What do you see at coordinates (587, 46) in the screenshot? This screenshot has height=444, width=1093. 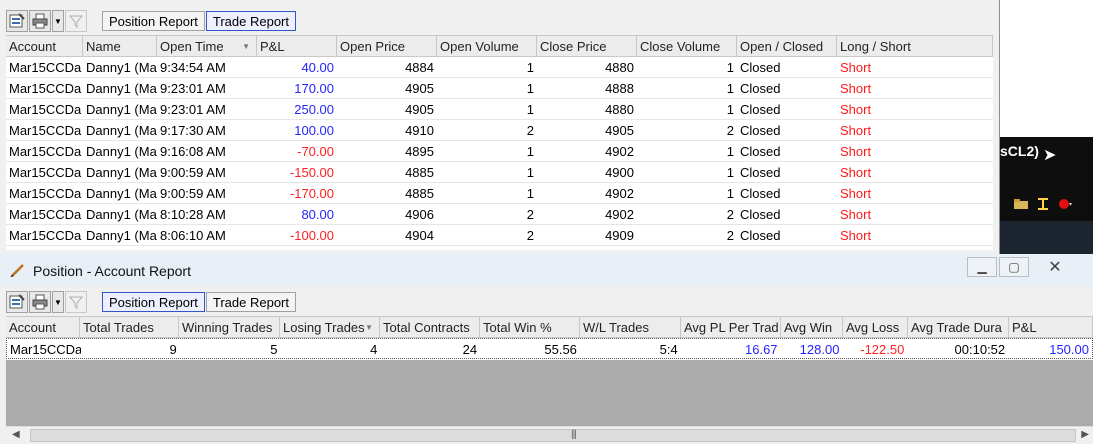 I see `column-header-close-price: Close Price` at bounding box center [587, 46].